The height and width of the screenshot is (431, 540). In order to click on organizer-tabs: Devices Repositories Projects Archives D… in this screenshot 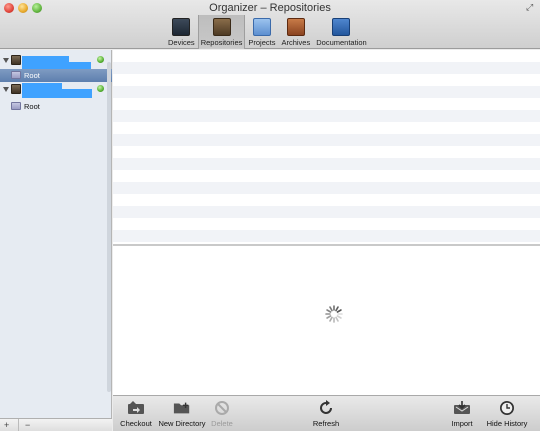, I will do `click(267, 32)`.